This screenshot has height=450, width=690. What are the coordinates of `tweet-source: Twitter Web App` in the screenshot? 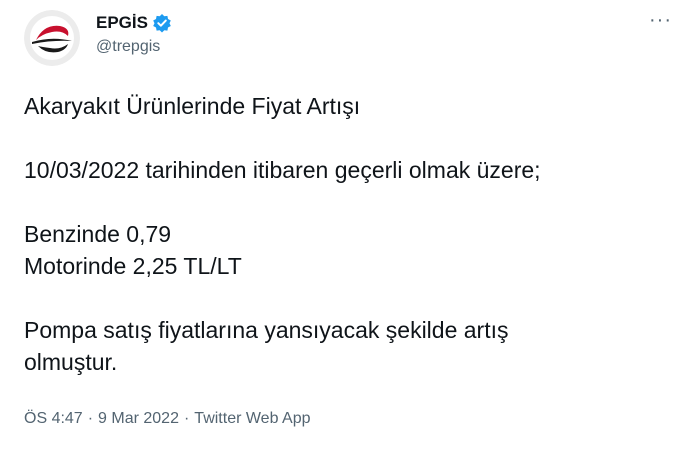 It's located at (252, 418).